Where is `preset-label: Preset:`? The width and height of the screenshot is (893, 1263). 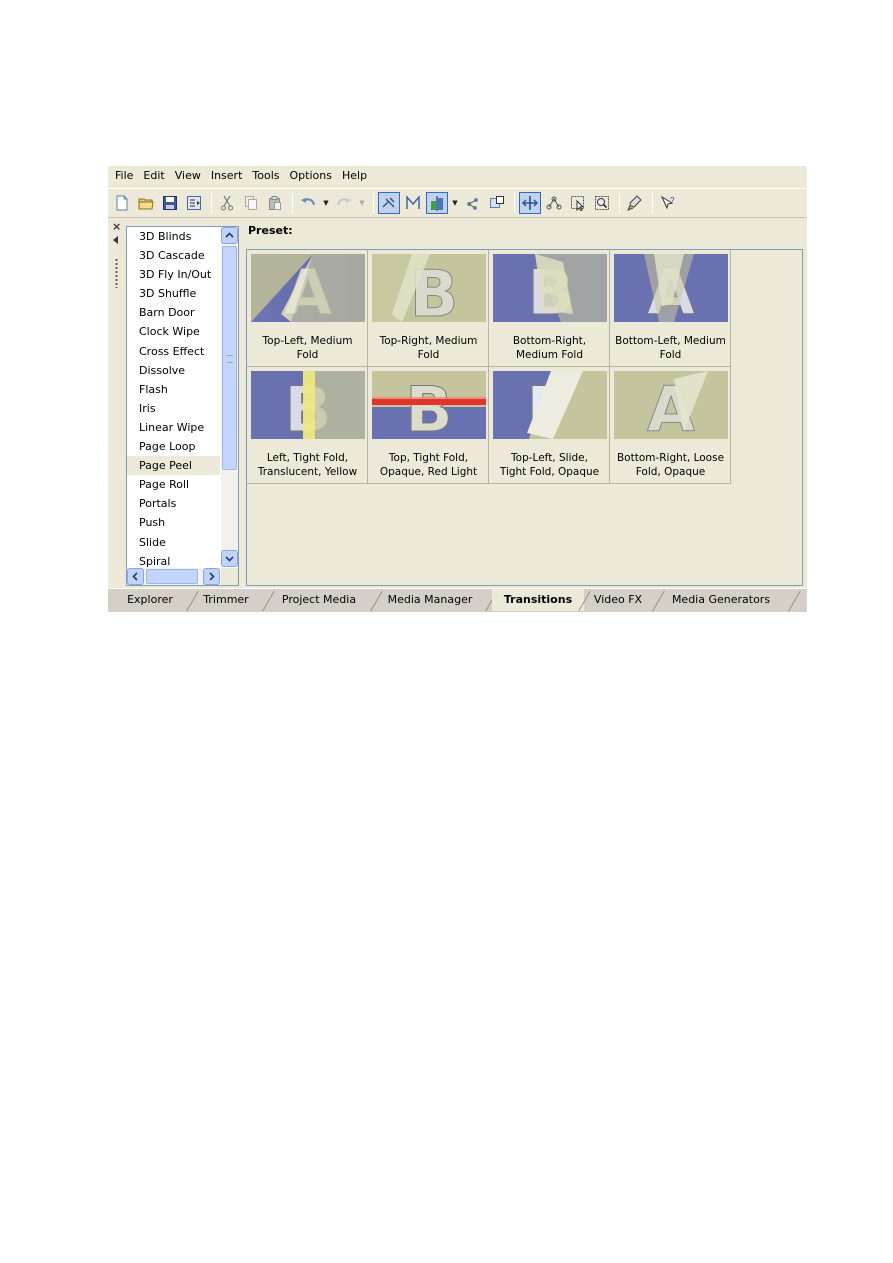
preset-label: Preset: is located at coordinates (270, 230).